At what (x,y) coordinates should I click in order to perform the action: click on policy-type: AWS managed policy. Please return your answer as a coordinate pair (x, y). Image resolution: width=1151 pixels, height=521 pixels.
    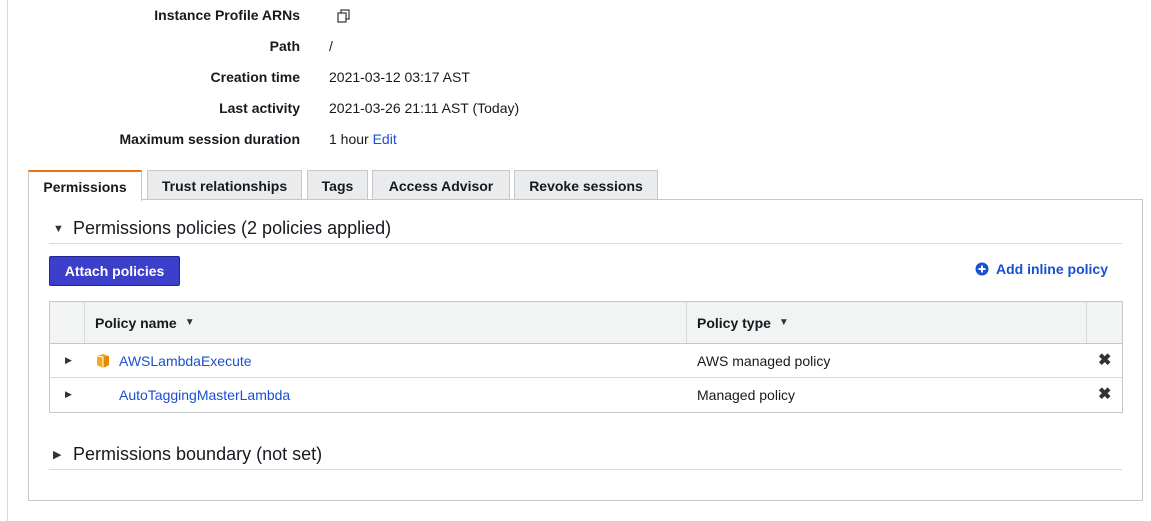
    Looking at the image, I should click on (764, 361).